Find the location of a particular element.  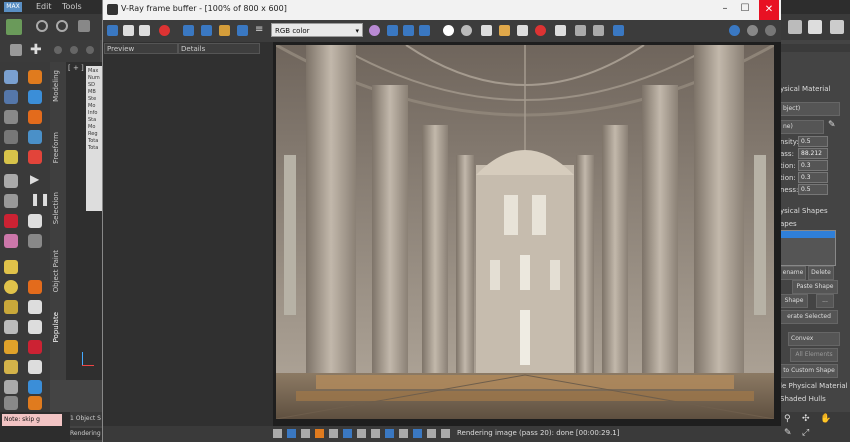

menu-tools: Tools is located at coordinates (72, 6).